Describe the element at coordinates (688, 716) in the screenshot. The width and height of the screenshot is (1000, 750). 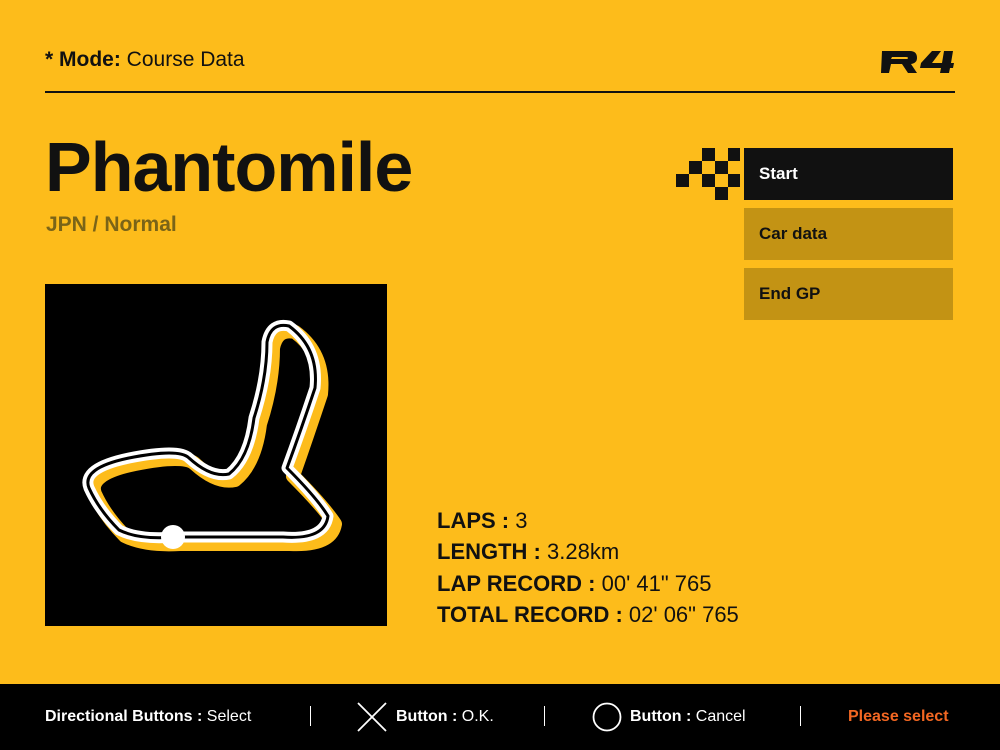
I see `hint-cancel: Button : Cancel` at that location.